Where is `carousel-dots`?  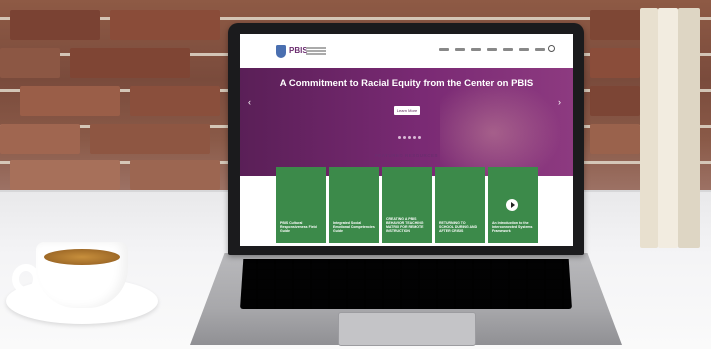 carousel-dots is located at coordinates (409, 137).